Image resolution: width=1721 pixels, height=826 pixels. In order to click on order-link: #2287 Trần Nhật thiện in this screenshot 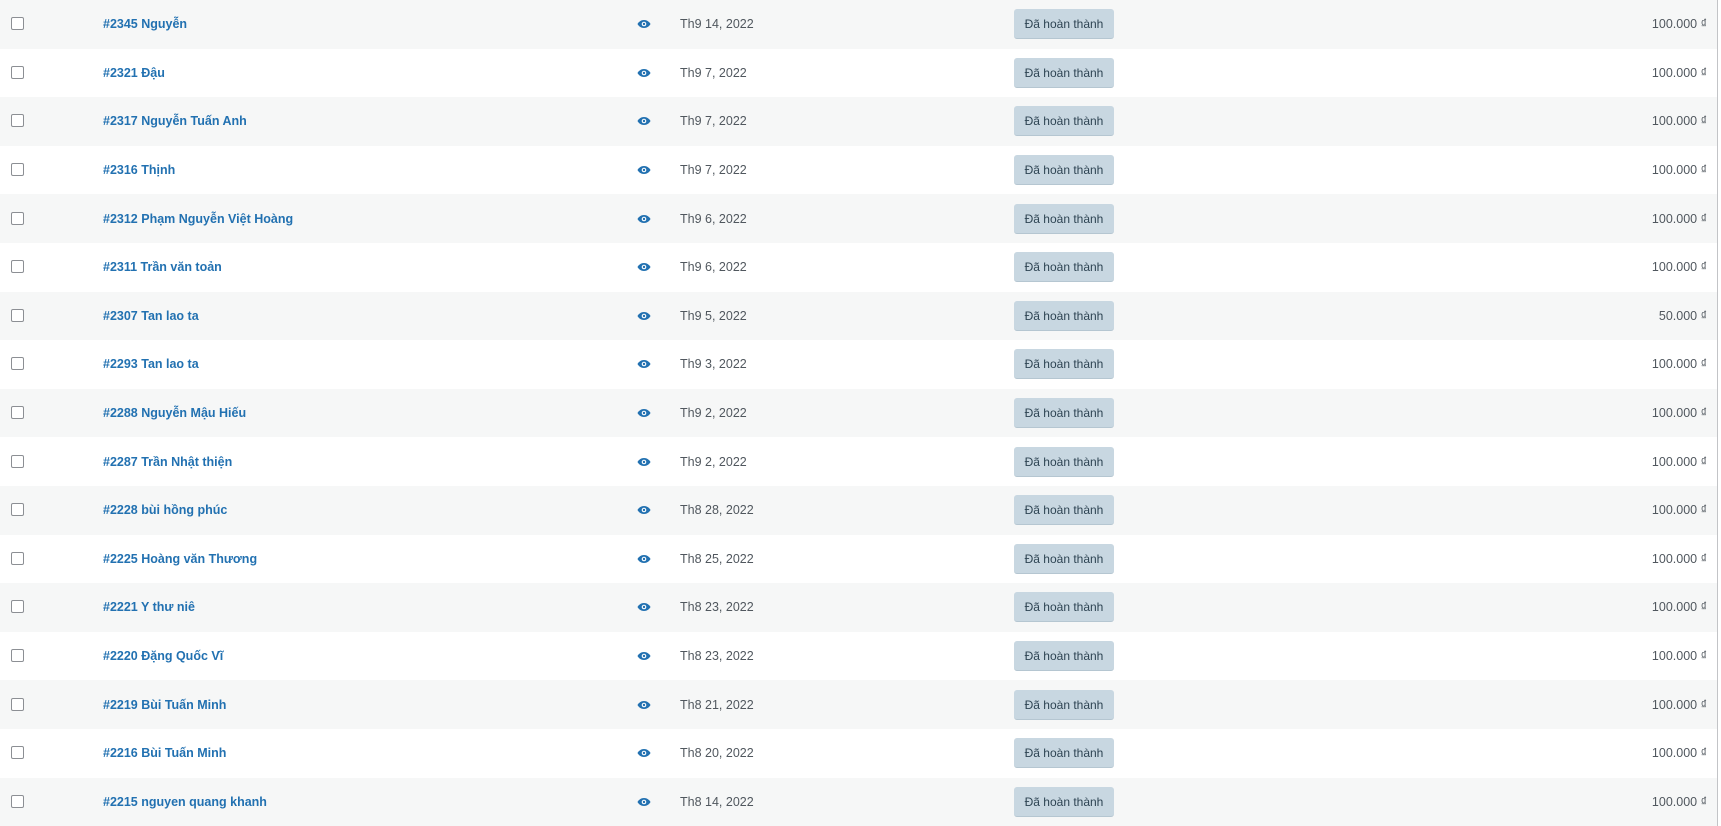, I will do `click(167, 462)`.